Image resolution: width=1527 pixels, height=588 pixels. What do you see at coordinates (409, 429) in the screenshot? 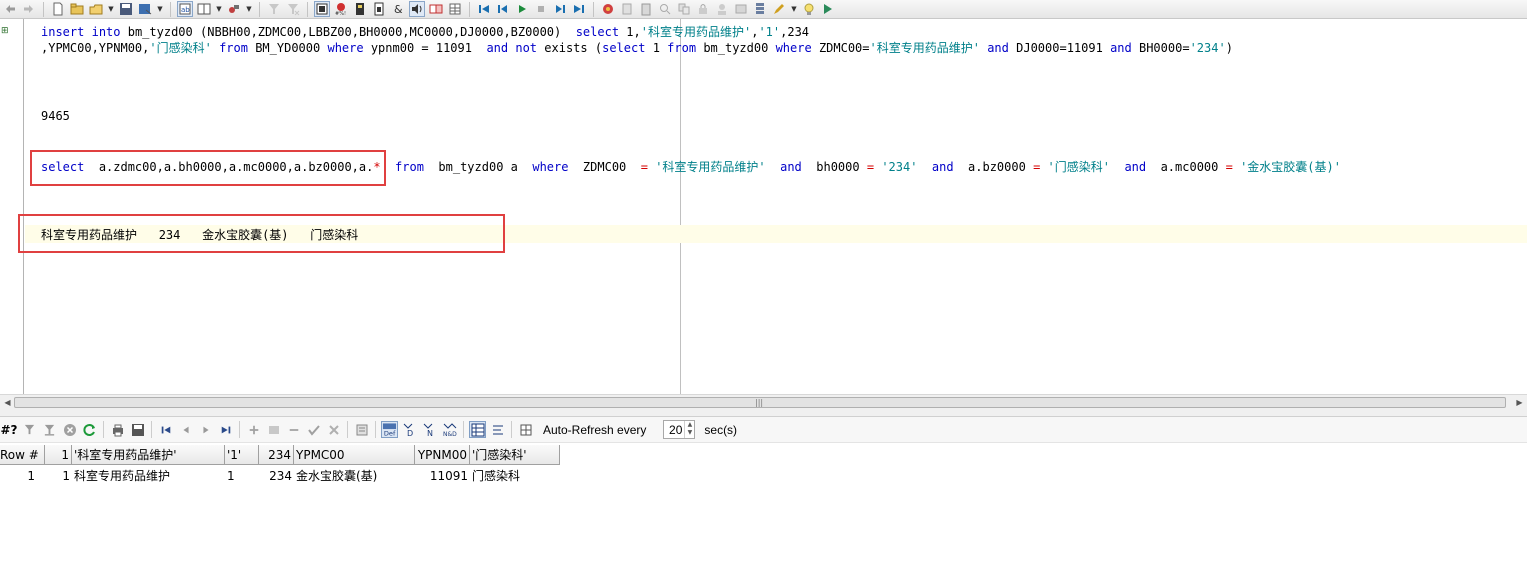
I see `d-icon: D` at bounding box center [409, 429].